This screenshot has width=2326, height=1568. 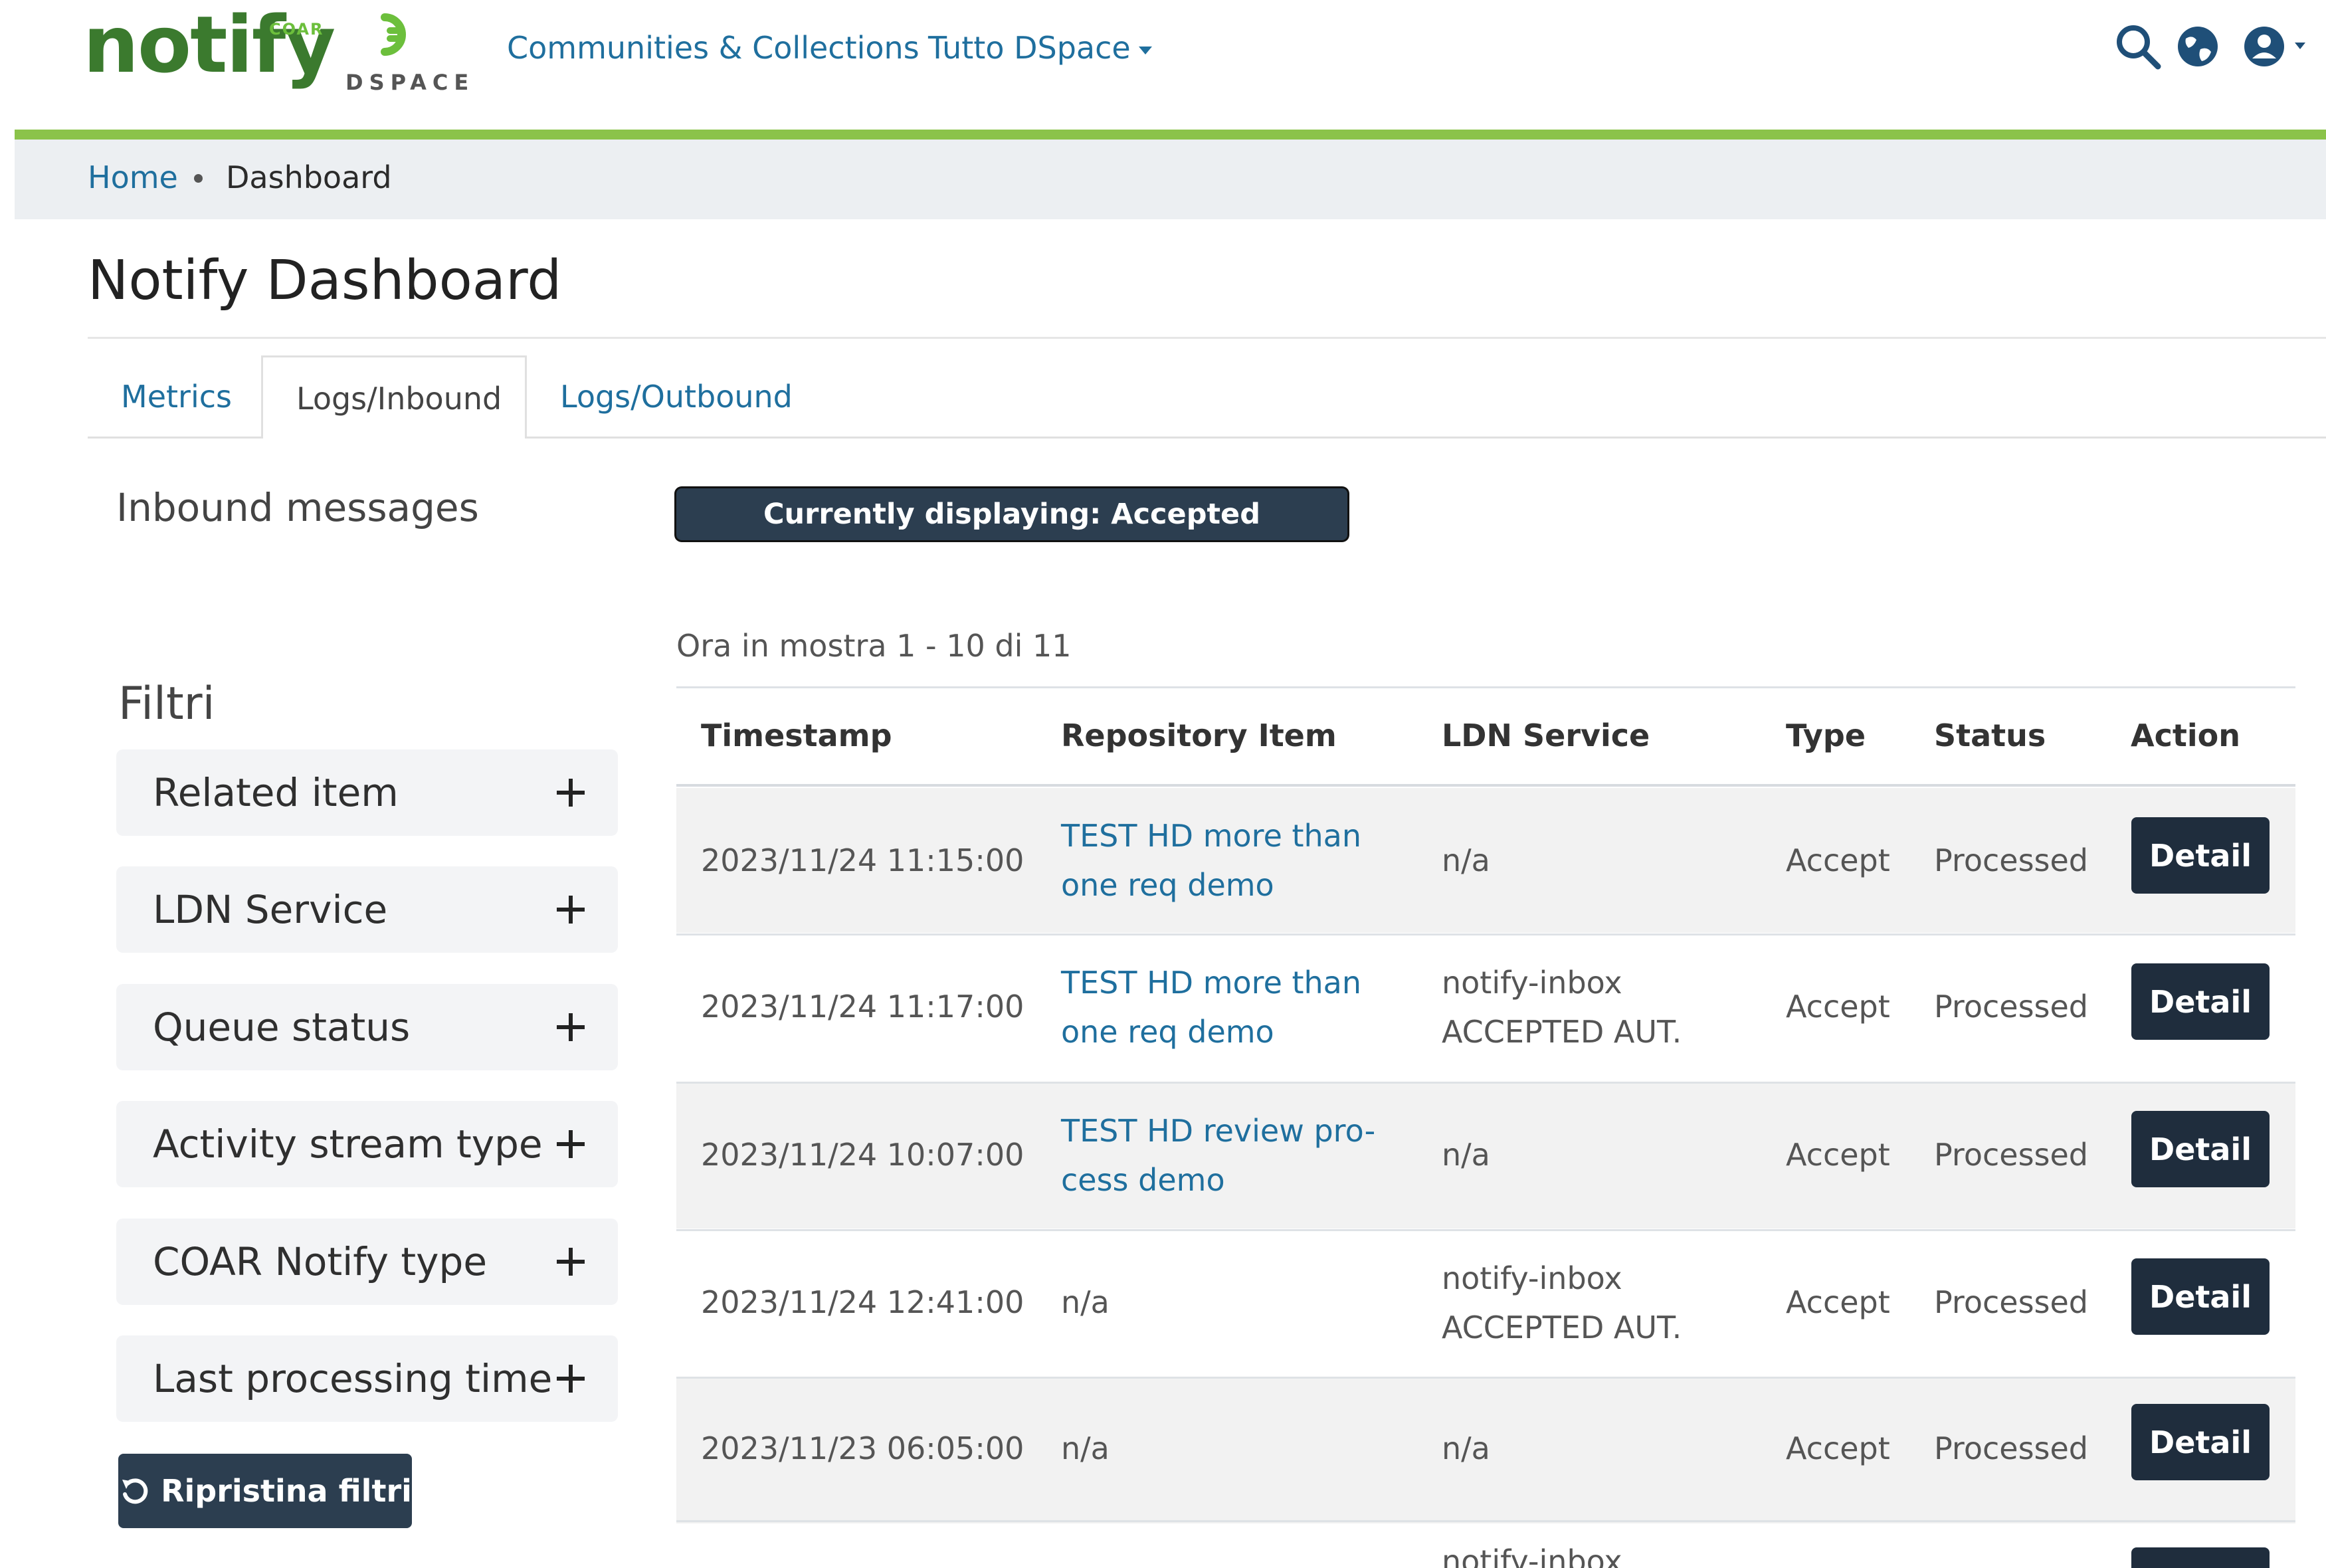 What do you see at coordinates (1532, 1555) in the screenshot?
I see `cell-ldn-service: notify-inbox` at bounding box center [1532, 1555].